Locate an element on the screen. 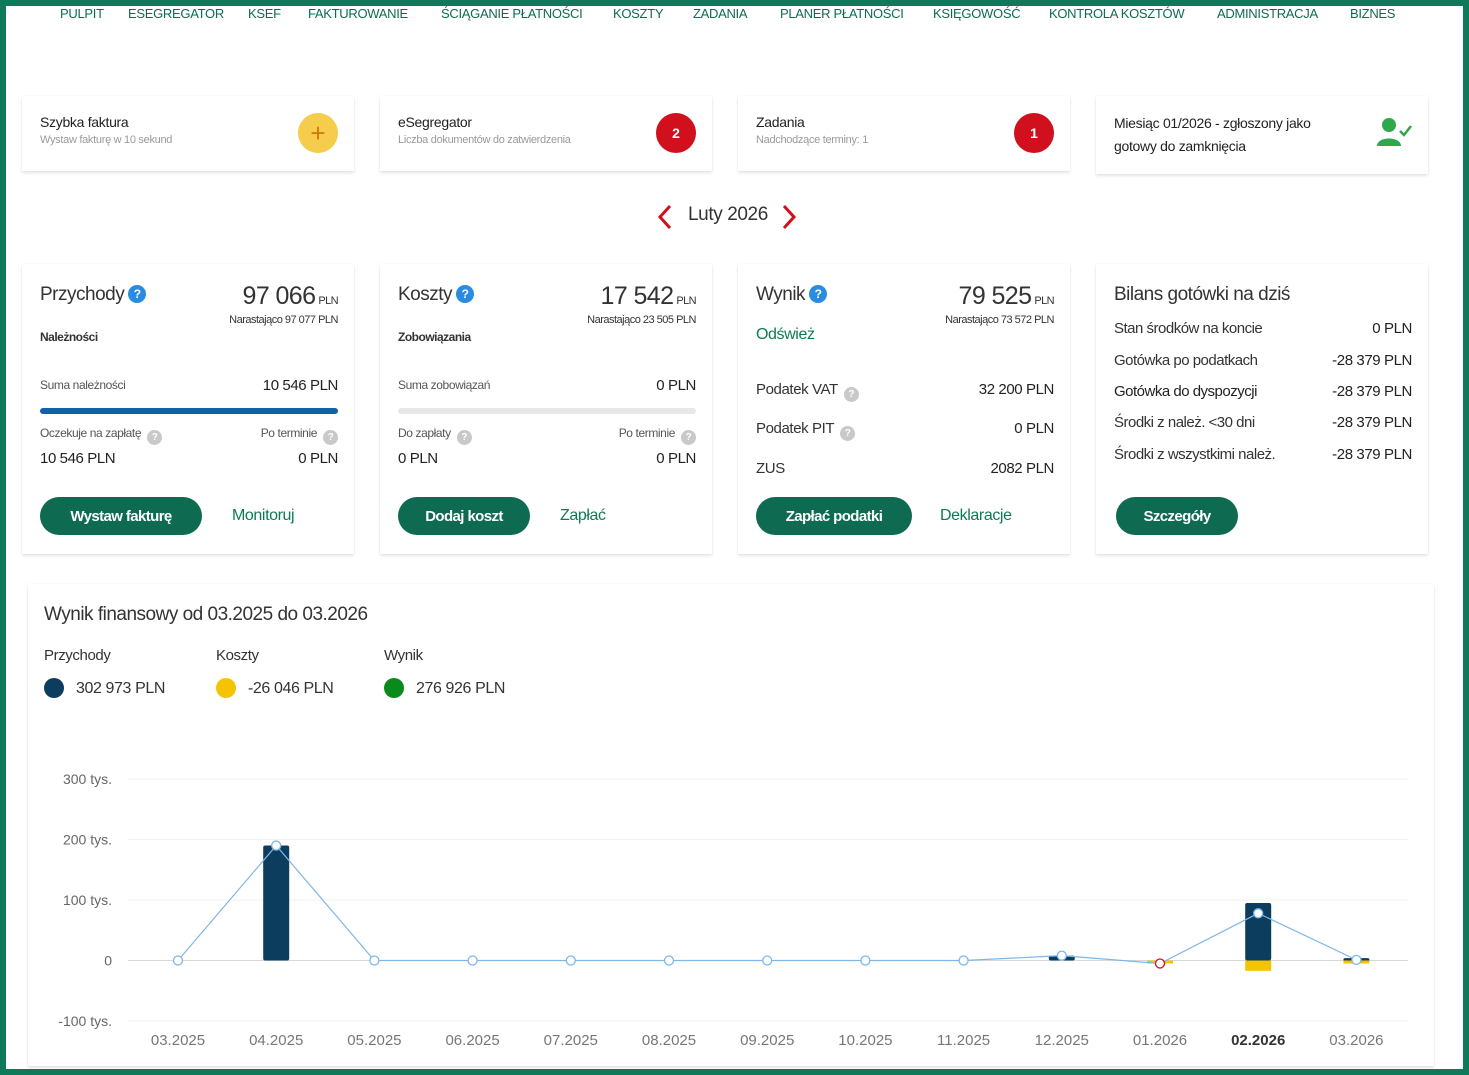  costs-title: Koszty? is located at coordinates (436, 295).